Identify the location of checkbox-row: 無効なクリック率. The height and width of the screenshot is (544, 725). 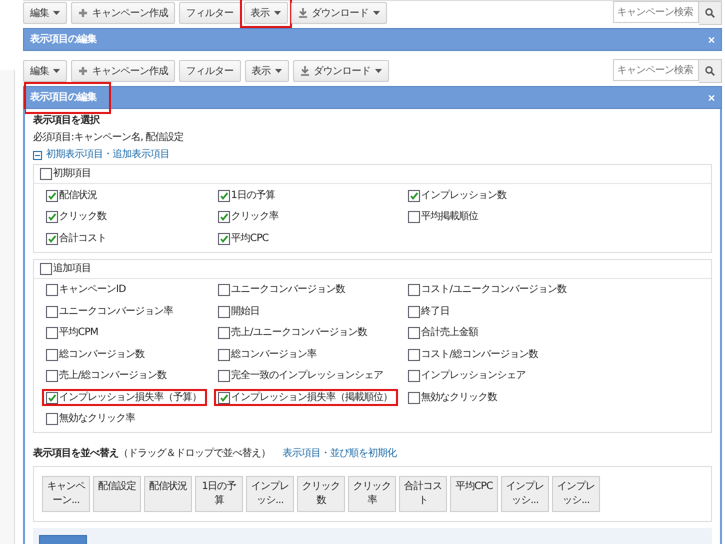
(91, 419).